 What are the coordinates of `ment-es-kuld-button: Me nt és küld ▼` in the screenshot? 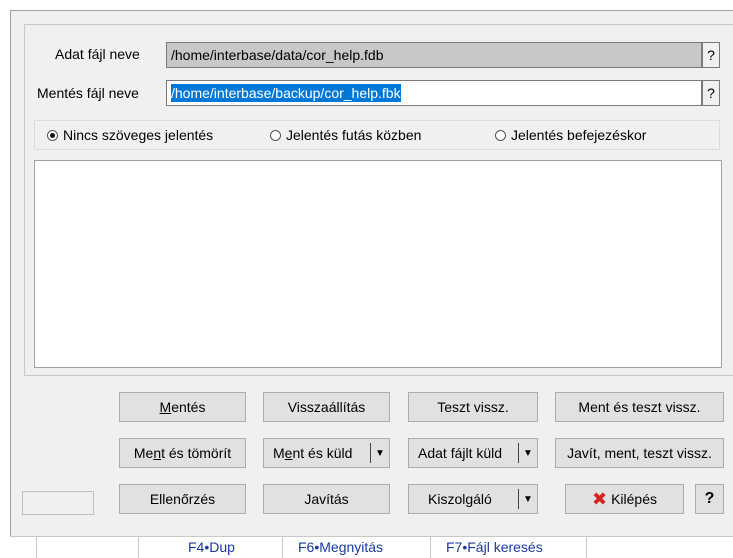 It's located at (326, 453).